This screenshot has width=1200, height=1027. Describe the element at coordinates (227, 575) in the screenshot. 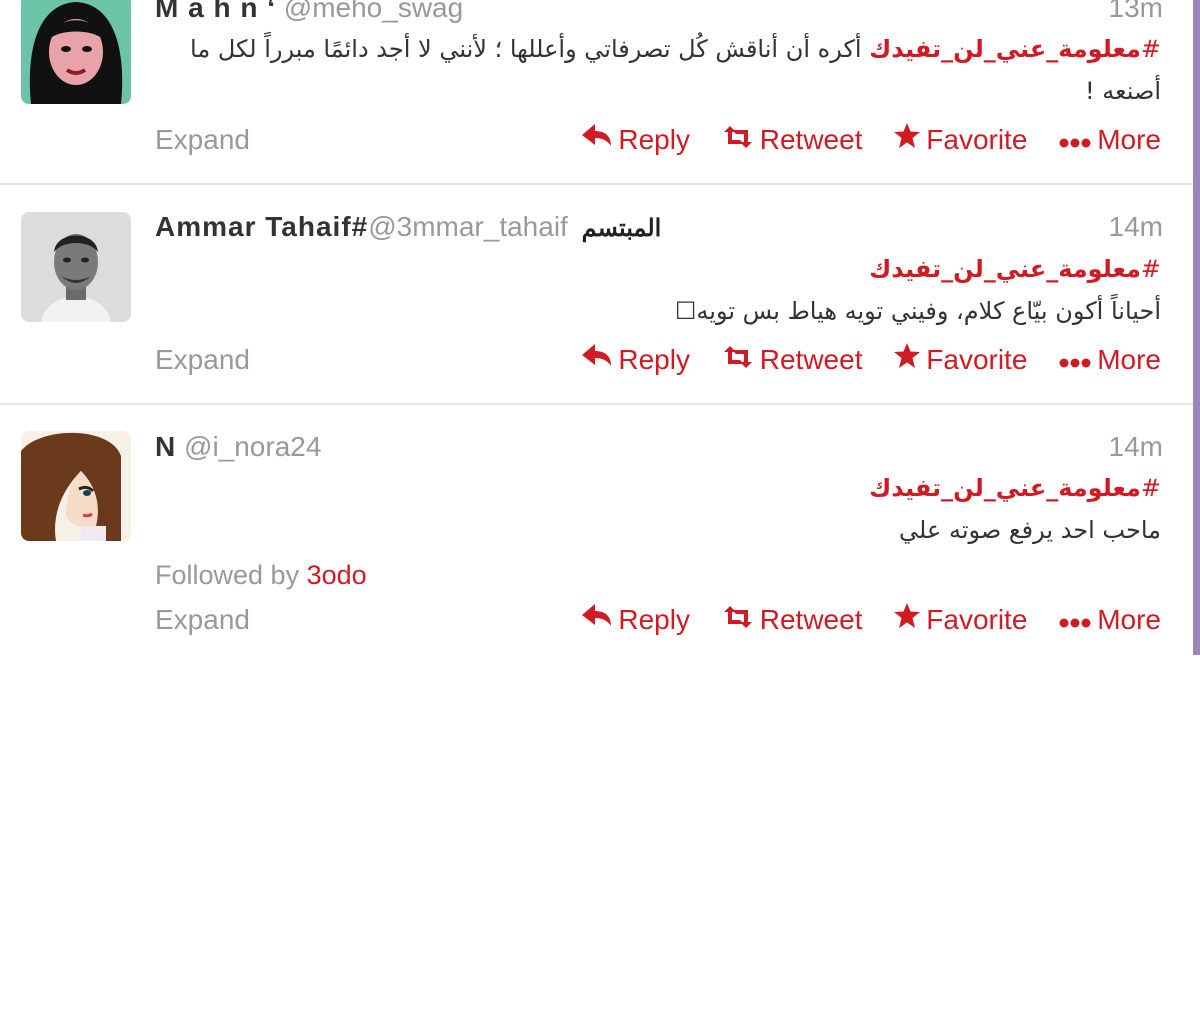

I see `followed-by-label: Followed by` at that location.